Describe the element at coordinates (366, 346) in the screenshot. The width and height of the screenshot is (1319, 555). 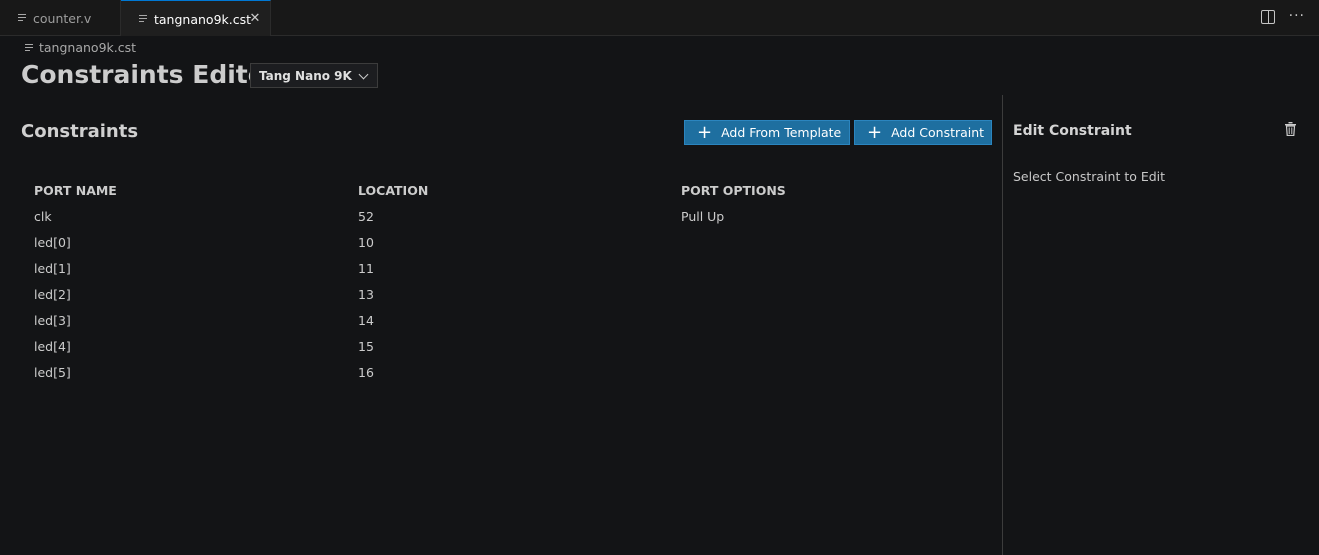
I see `location-cell: 15` at that location.